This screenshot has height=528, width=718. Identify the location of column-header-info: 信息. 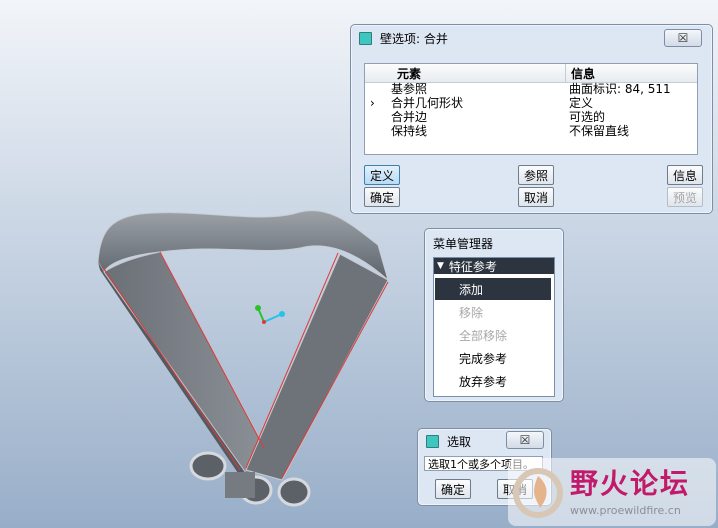
(583, 73).